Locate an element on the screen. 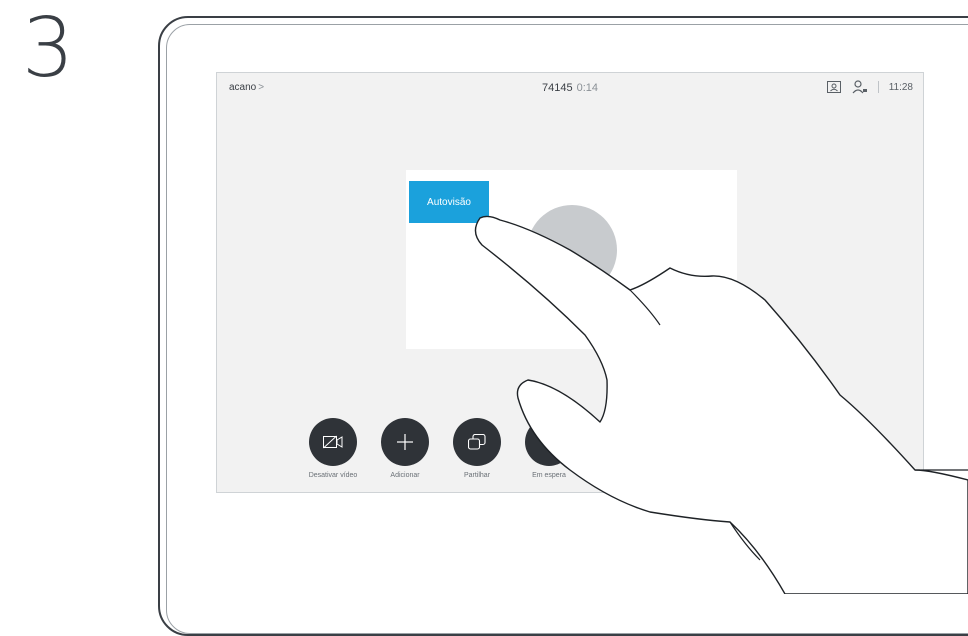 Image resolution: width=968 pixels, height=636 pixels. add-button: Adicionar is located at coordinates (405, 448).